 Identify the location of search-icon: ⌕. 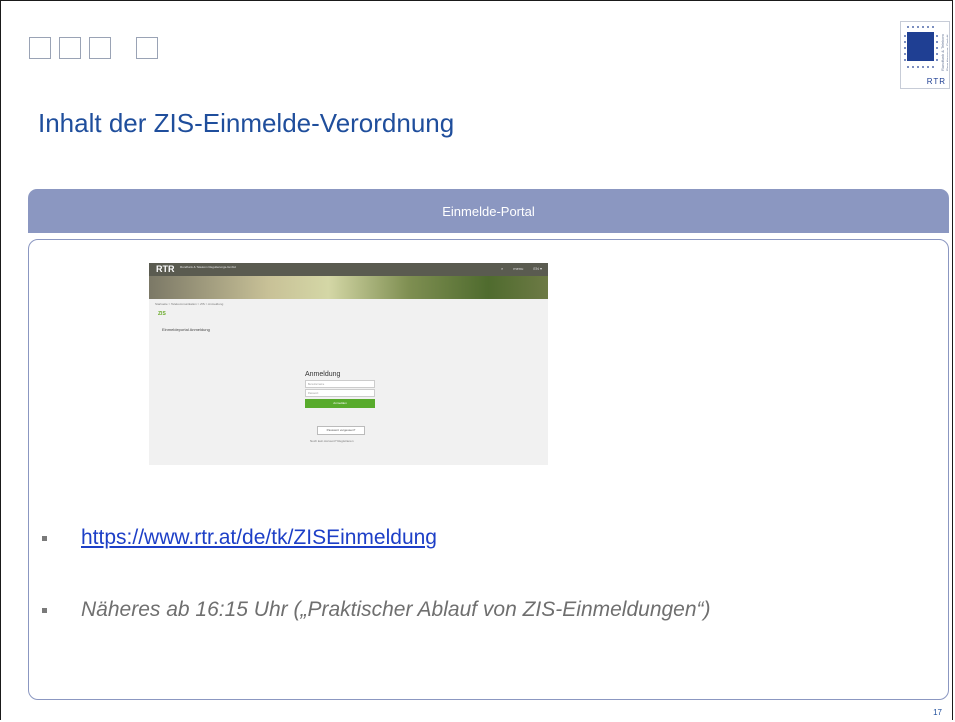
(502, 268).